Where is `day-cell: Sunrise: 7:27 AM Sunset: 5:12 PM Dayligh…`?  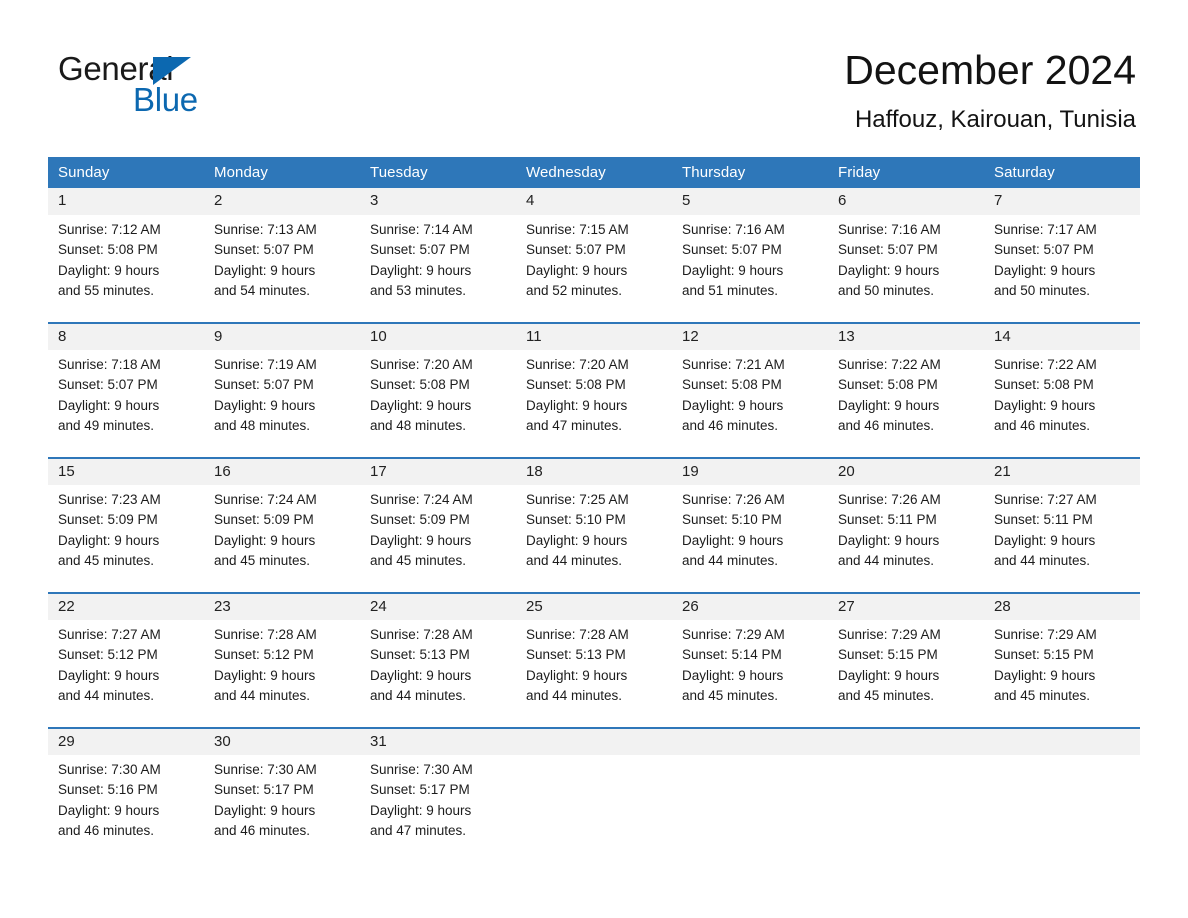
day-cell: Sunrise: 7:27 AM Sunset: 5:12 PM Dayligh… is located at coordinates (126, 674).